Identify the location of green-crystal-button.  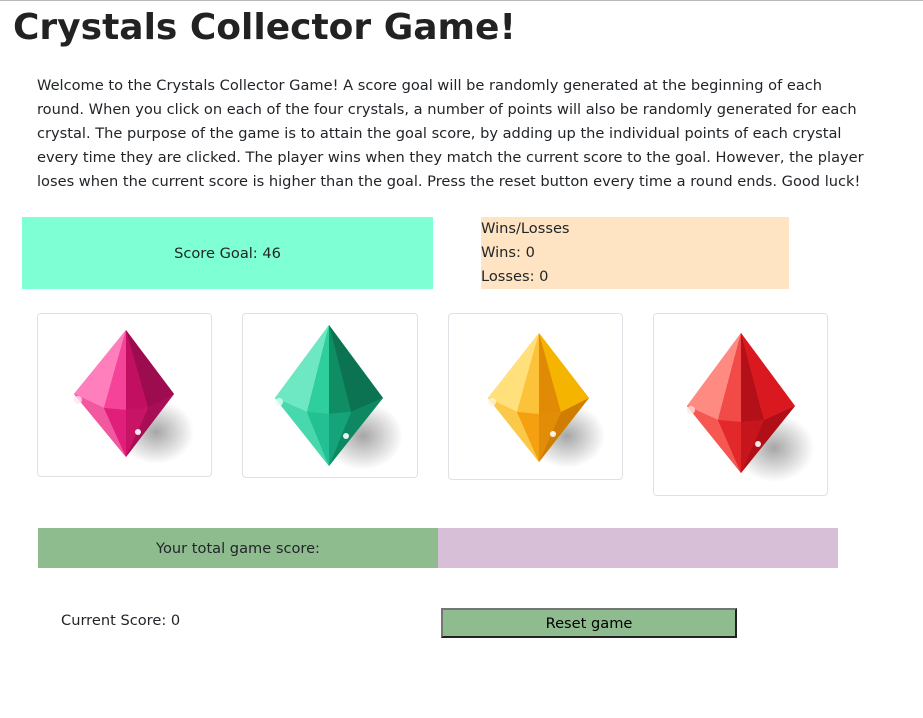
(330, 395).